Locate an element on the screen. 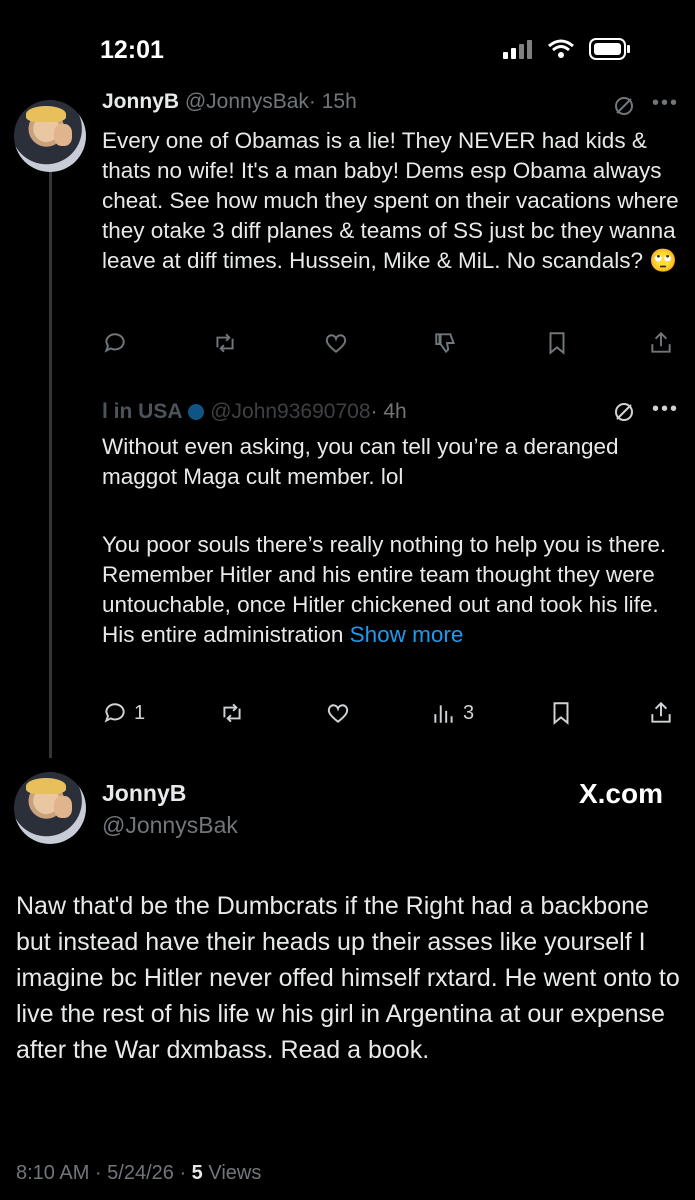 The image size is (695, 1200). main-tweet-footer: 8:10 AM · 5/24/26 · 5 Views is located at coordinates (138, 1173).